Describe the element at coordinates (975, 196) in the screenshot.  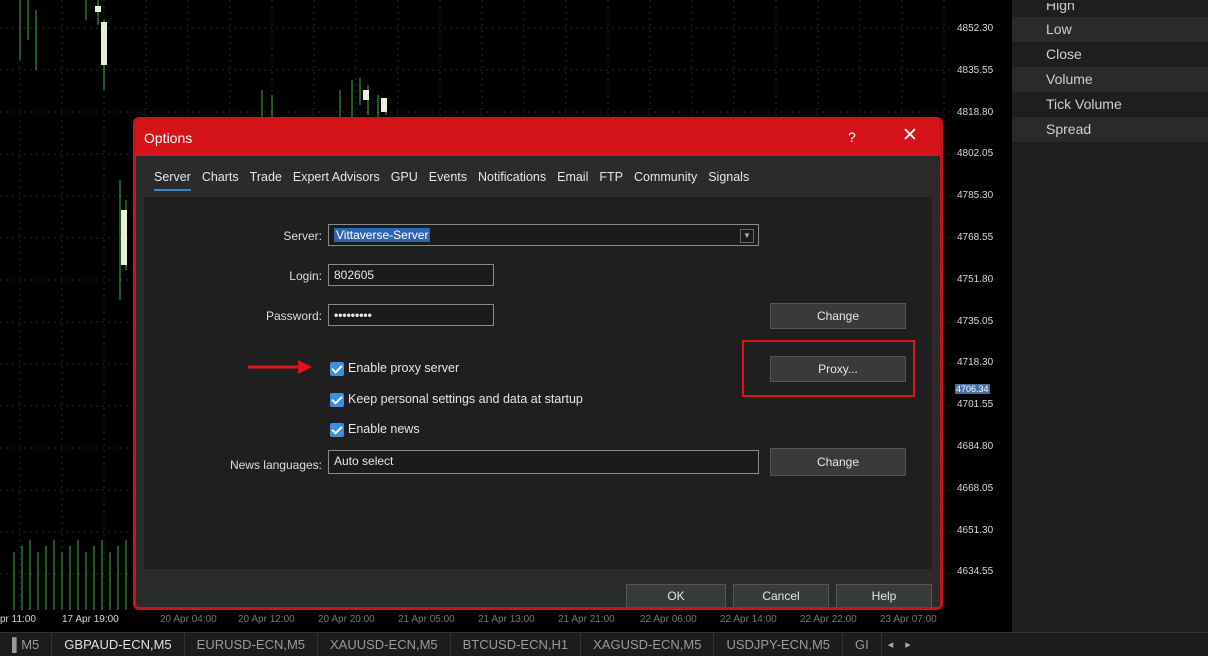
I see `price-axis-label: 4785.30` at that location.